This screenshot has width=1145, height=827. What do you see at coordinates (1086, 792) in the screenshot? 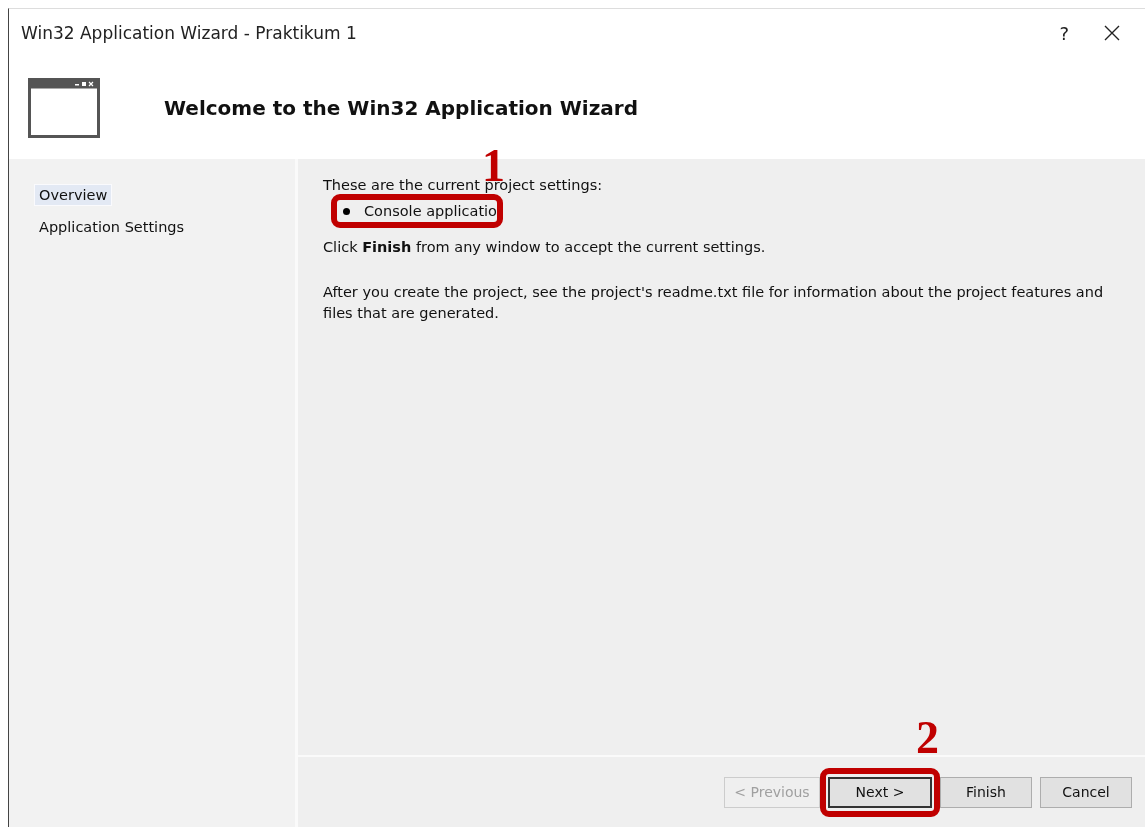
I see `wizard-button: Cancel` at bounding box center [1086, 792].